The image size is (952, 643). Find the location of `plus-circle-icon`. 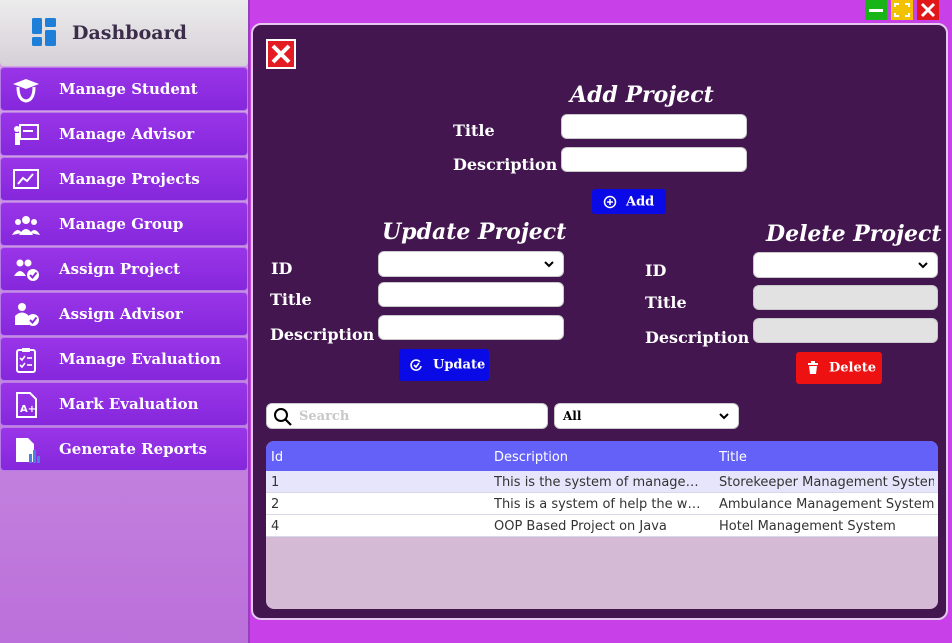

plus-circle-icon is located at coordinates (610, 201).